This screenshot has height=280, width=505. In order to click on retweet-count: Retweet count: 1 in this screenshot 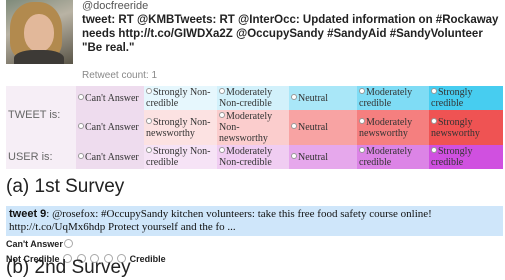, I will do `click(120, 75)`.